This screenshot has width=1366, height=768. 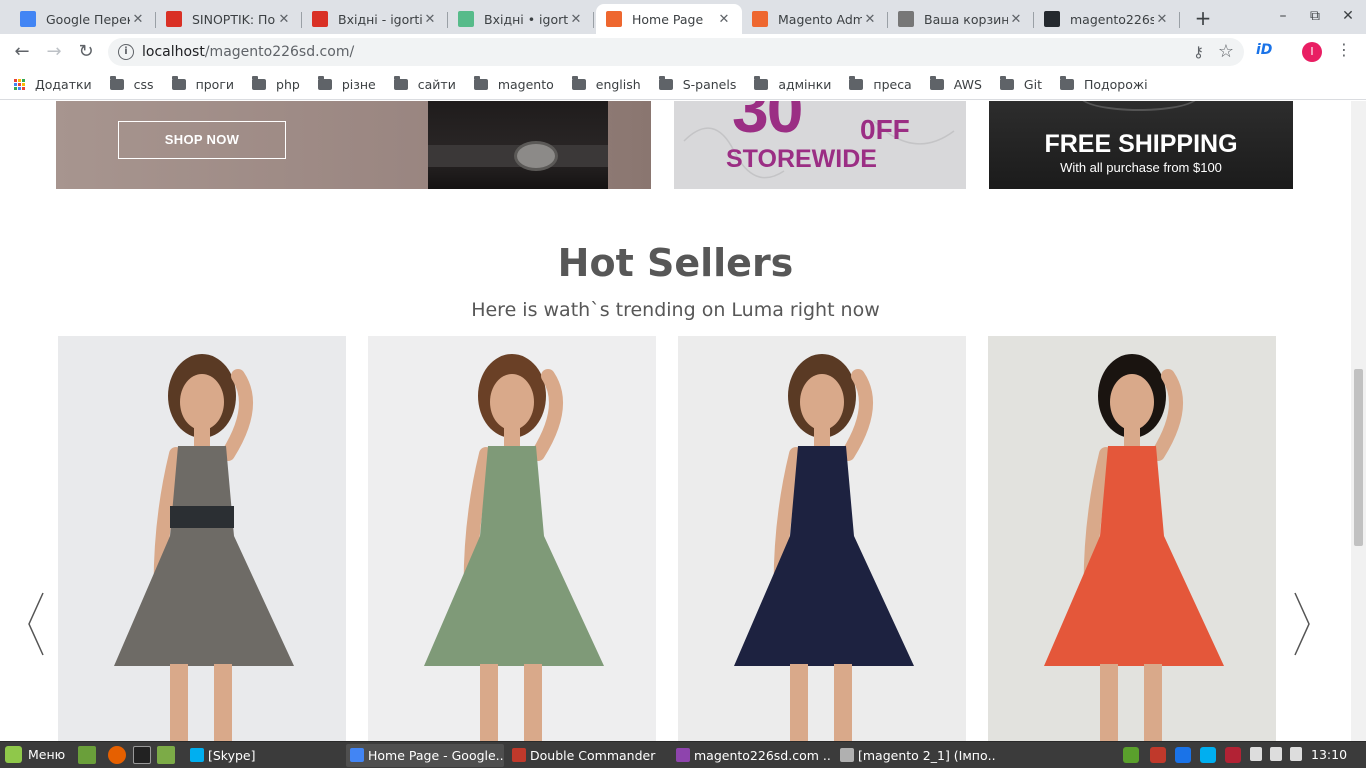 What do you see at coordinates (822, 538) in the screenshot?
I see `product-image-navy-dress` at bounding box center [822, 538].